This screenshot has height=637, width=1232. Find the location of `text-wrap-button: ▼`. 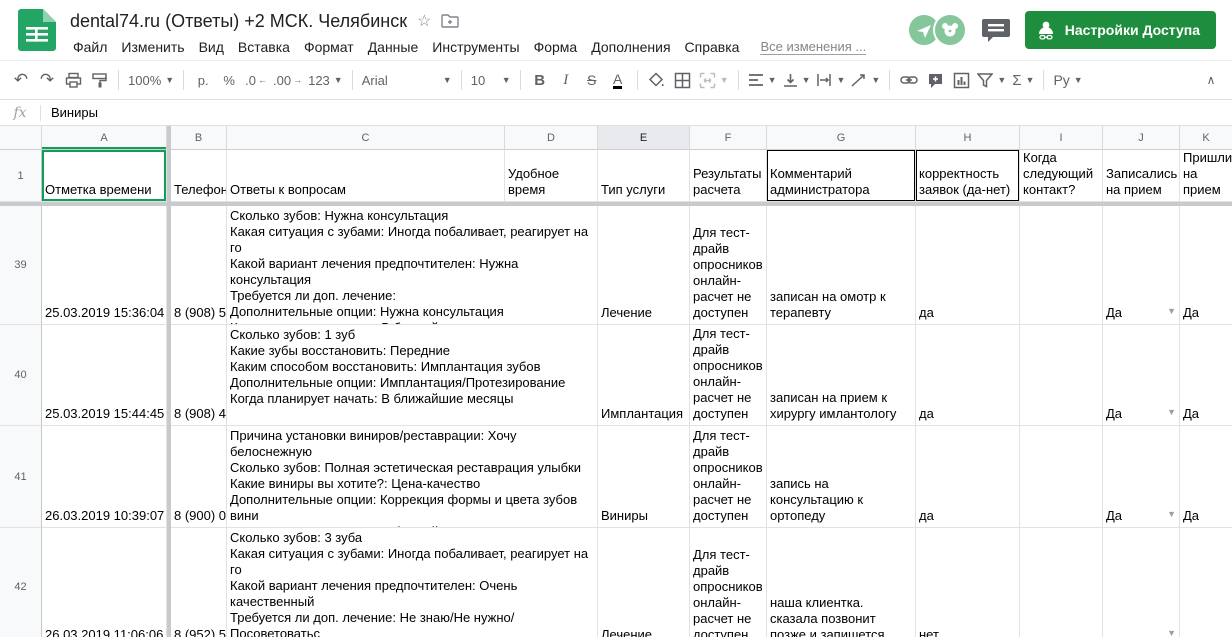

text-wrap-button: ▼ is located at coordinates (830, 80).